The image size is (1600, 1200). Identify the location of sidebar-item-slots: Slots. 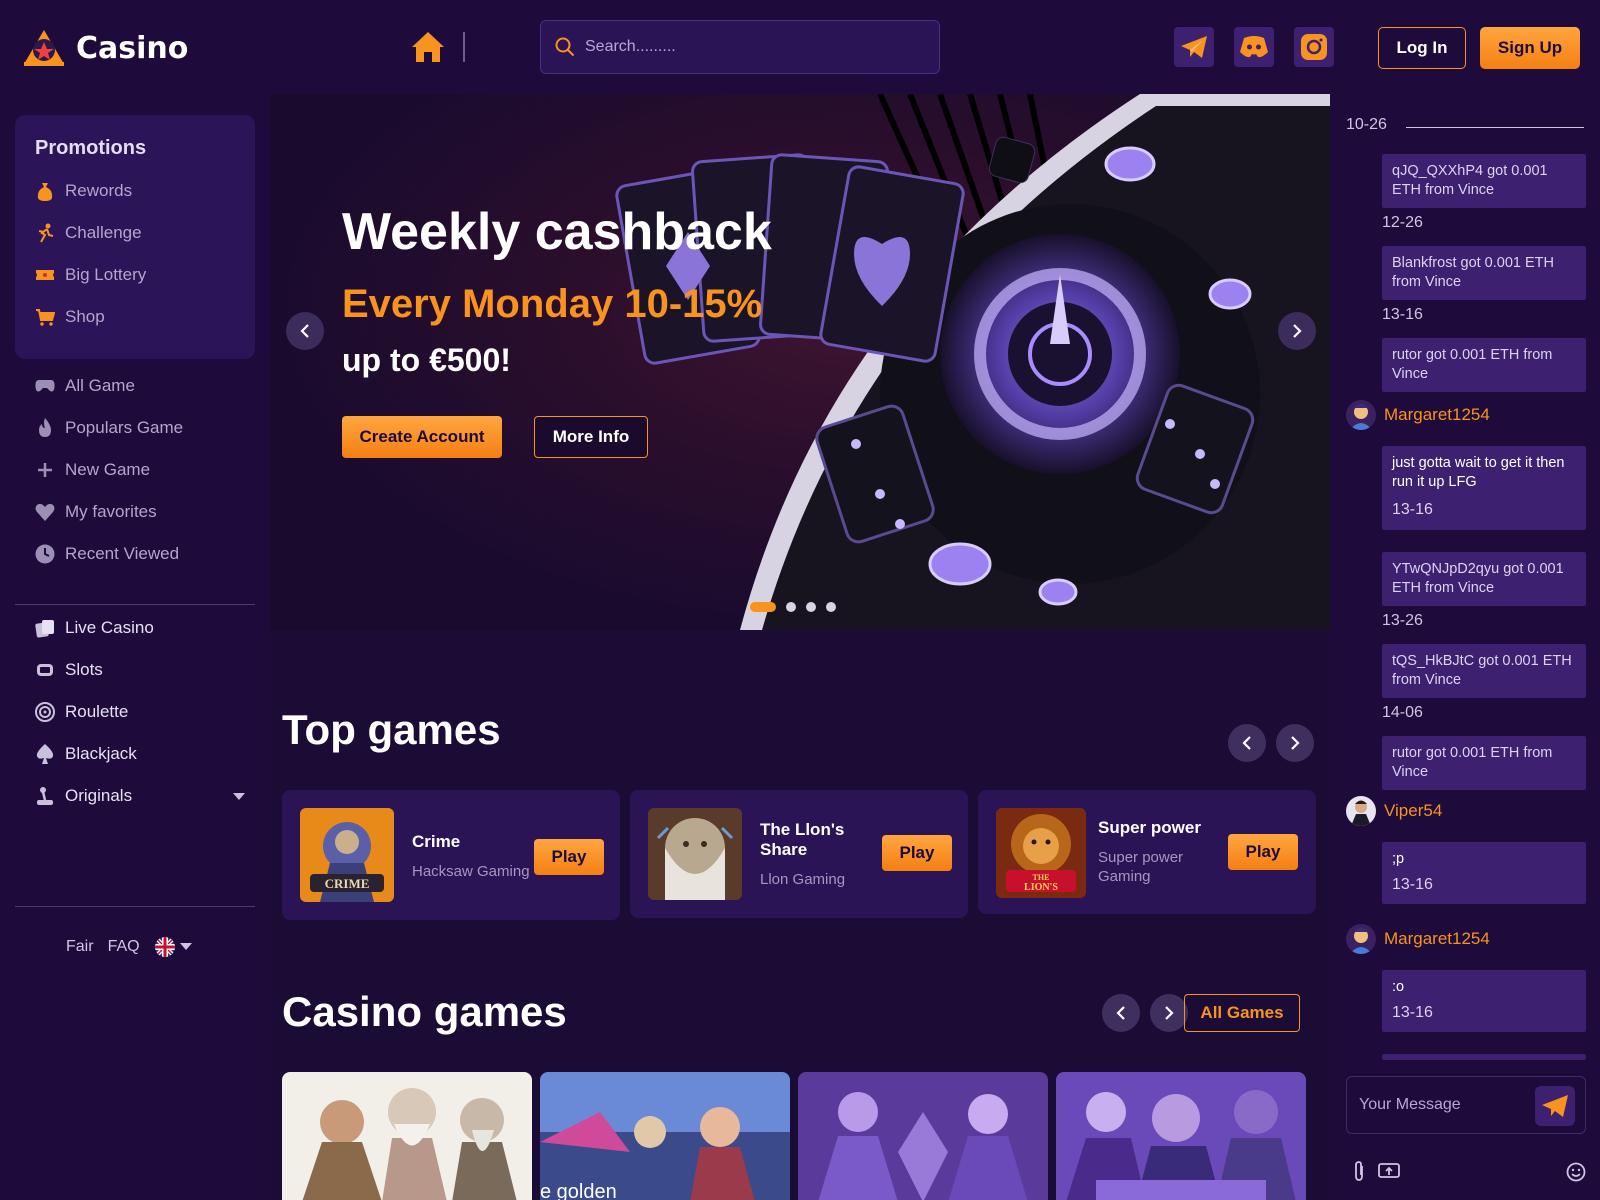
(69, 670).